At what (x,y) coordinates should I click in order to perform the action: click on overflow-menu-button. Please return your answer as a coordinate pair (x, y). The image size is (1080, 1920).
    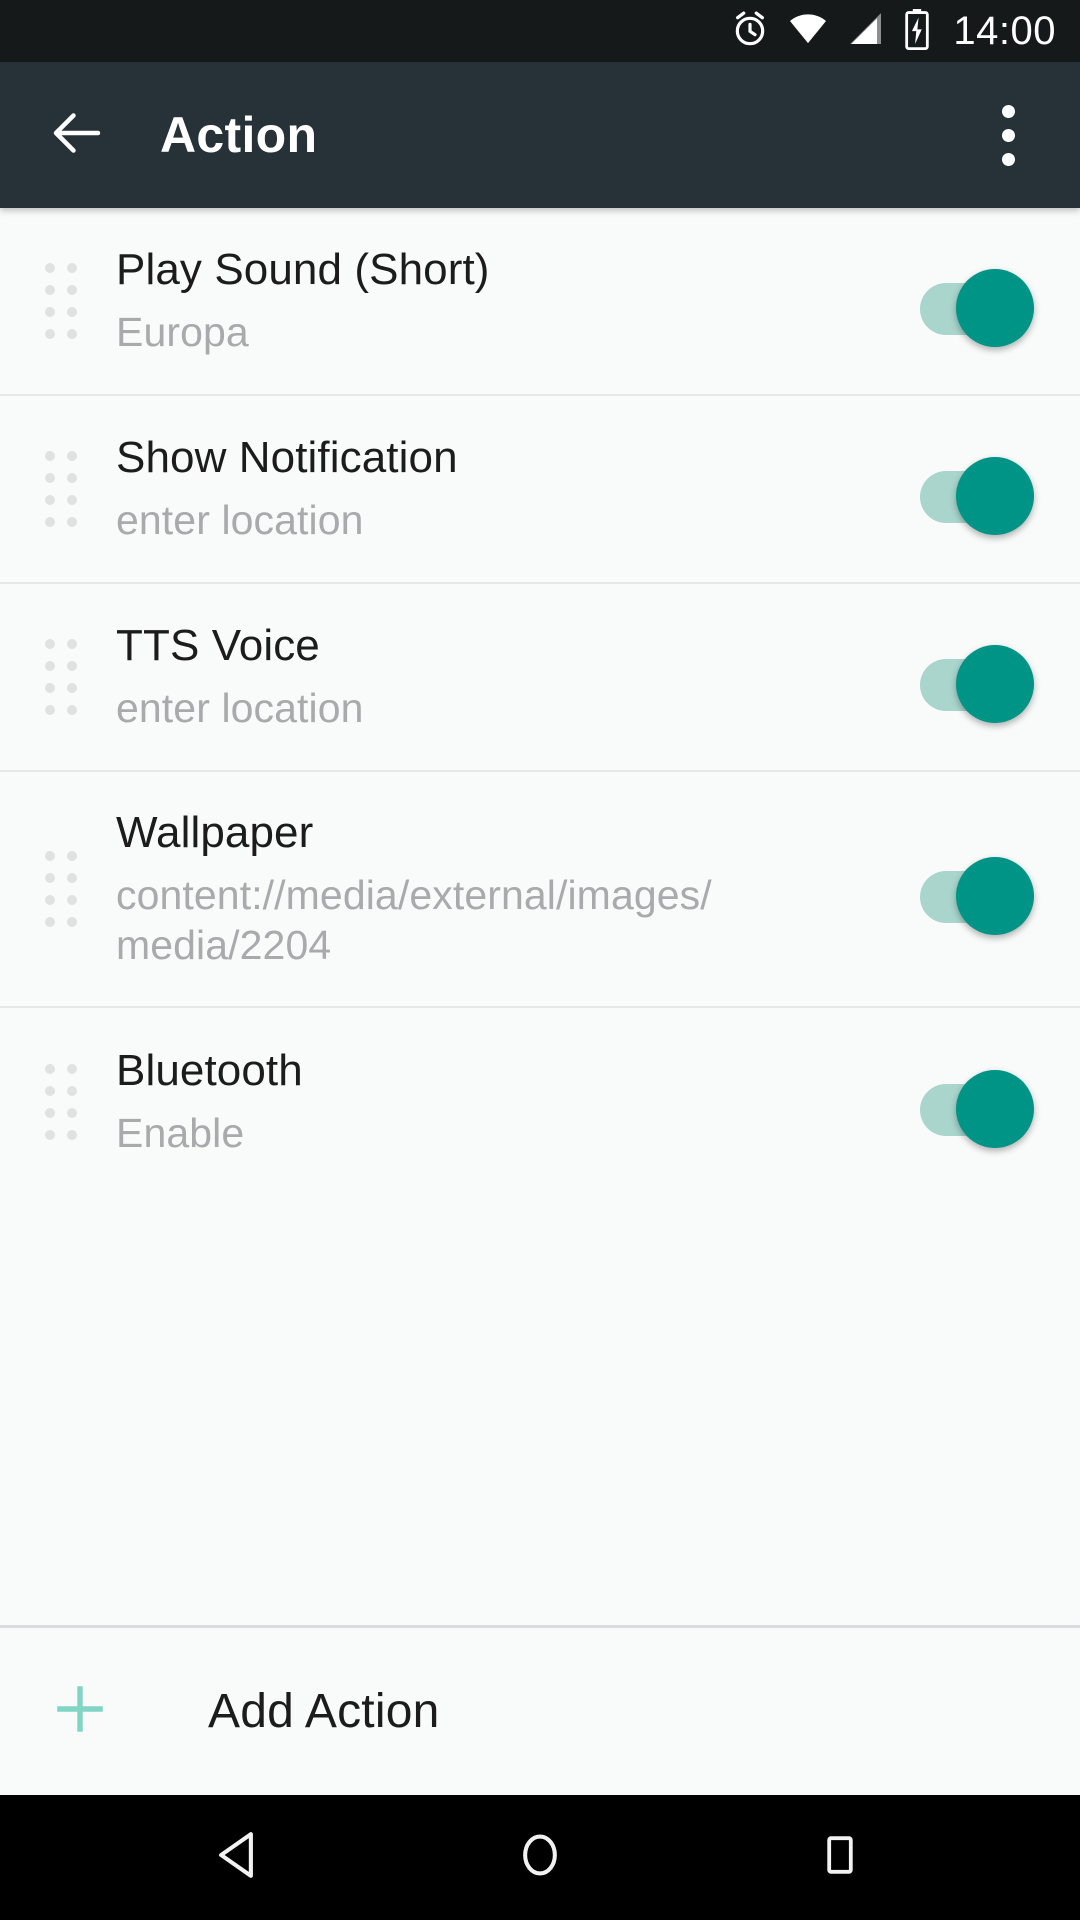
    Looking at the image, I should click on (1008, 135).